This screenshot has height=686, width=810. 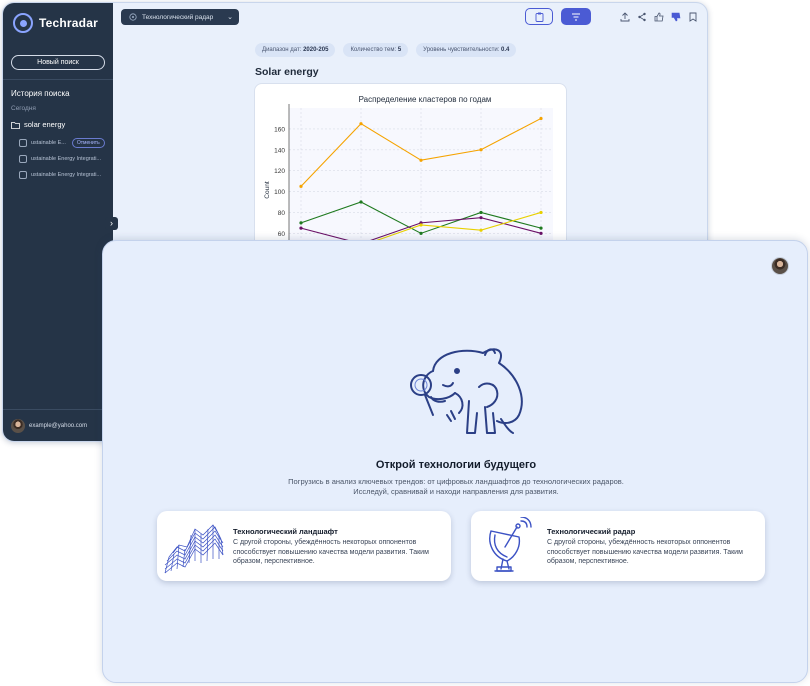 What do you see at coordinates (279, 171) in the screenshot?
I see `y-tick-label: 120` at bounding box center [279, 171].